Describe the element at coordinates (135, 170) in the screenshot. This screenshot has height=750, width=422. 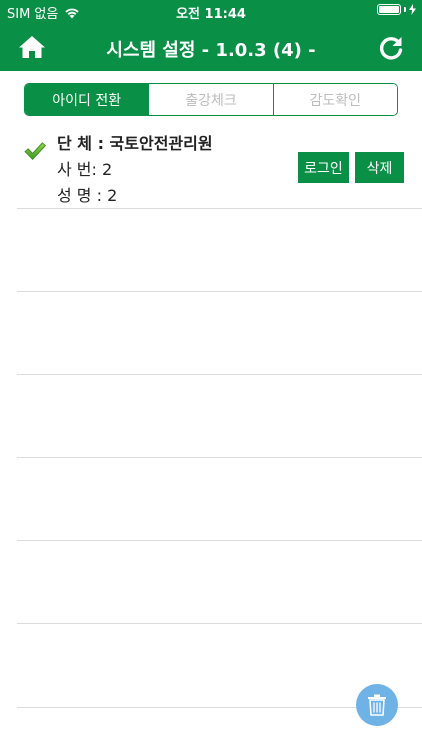
I see `account-info: 단 체 : 국토안전관리원 사 번: 2 성 명 : 2` at that location.